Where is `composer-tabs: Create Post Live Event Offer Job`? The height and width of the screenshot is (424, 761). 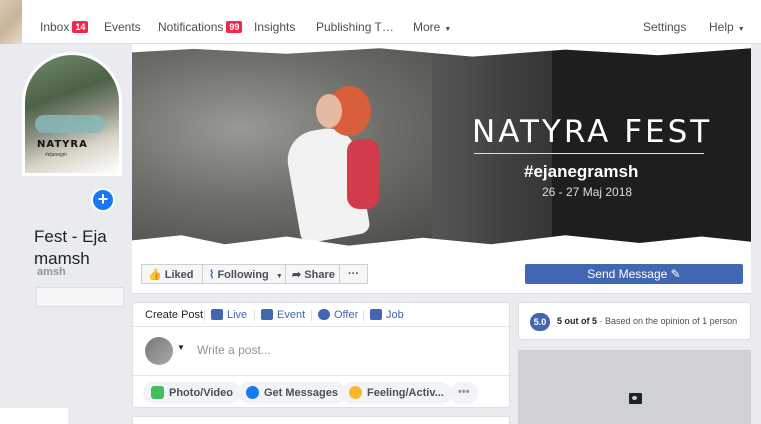
composer-tabs: Create Post Live Event Offer Job is located at coordinates (322, 315).